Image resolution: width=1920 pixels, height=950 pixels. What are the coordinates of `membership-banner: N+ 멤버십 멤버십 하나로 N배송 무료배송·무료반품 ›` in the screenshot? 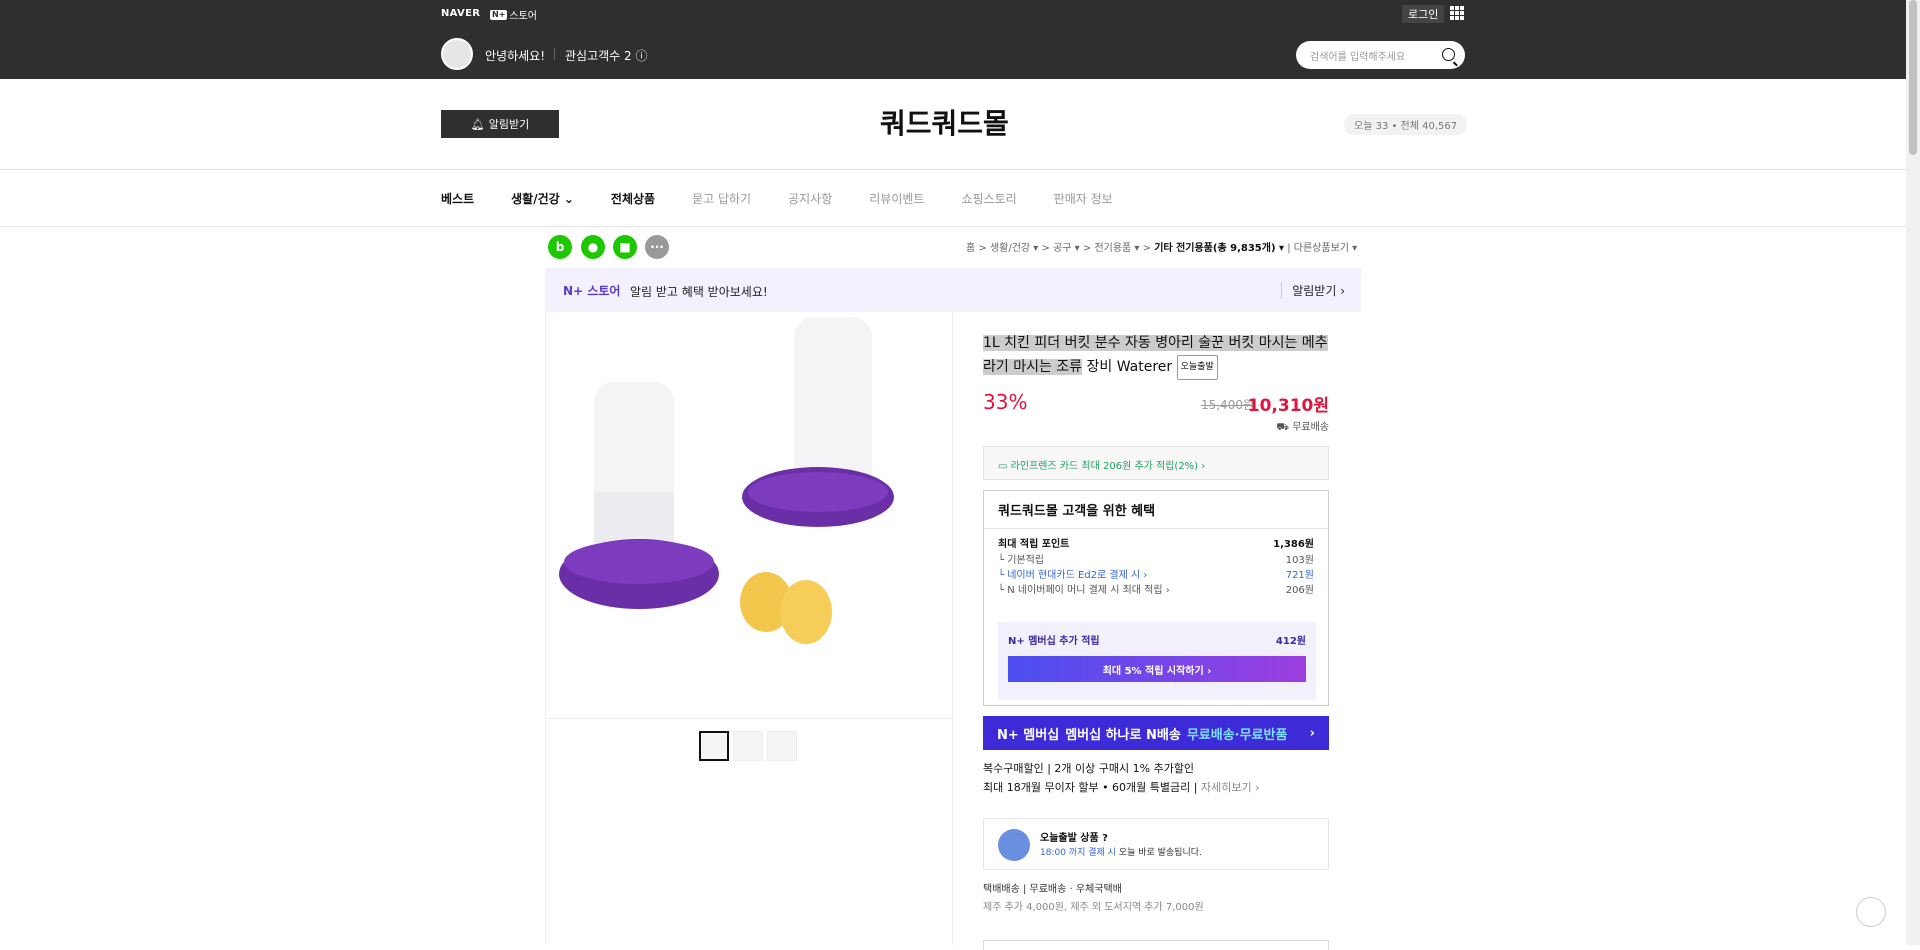 It's located at (1156, 733).